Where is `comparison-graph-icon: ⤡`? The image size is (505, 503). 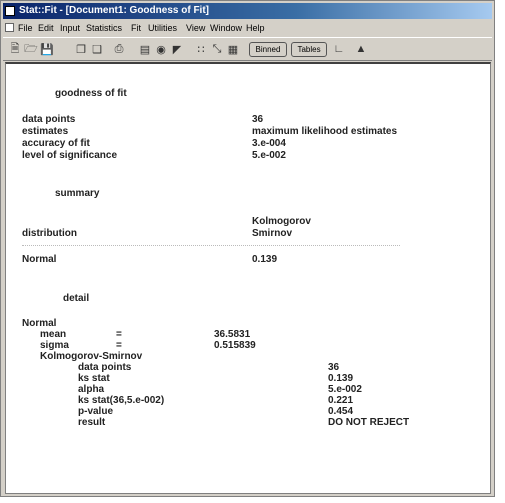 comparison-graph-icon: ⤡ is located at coordinates (217, 49).